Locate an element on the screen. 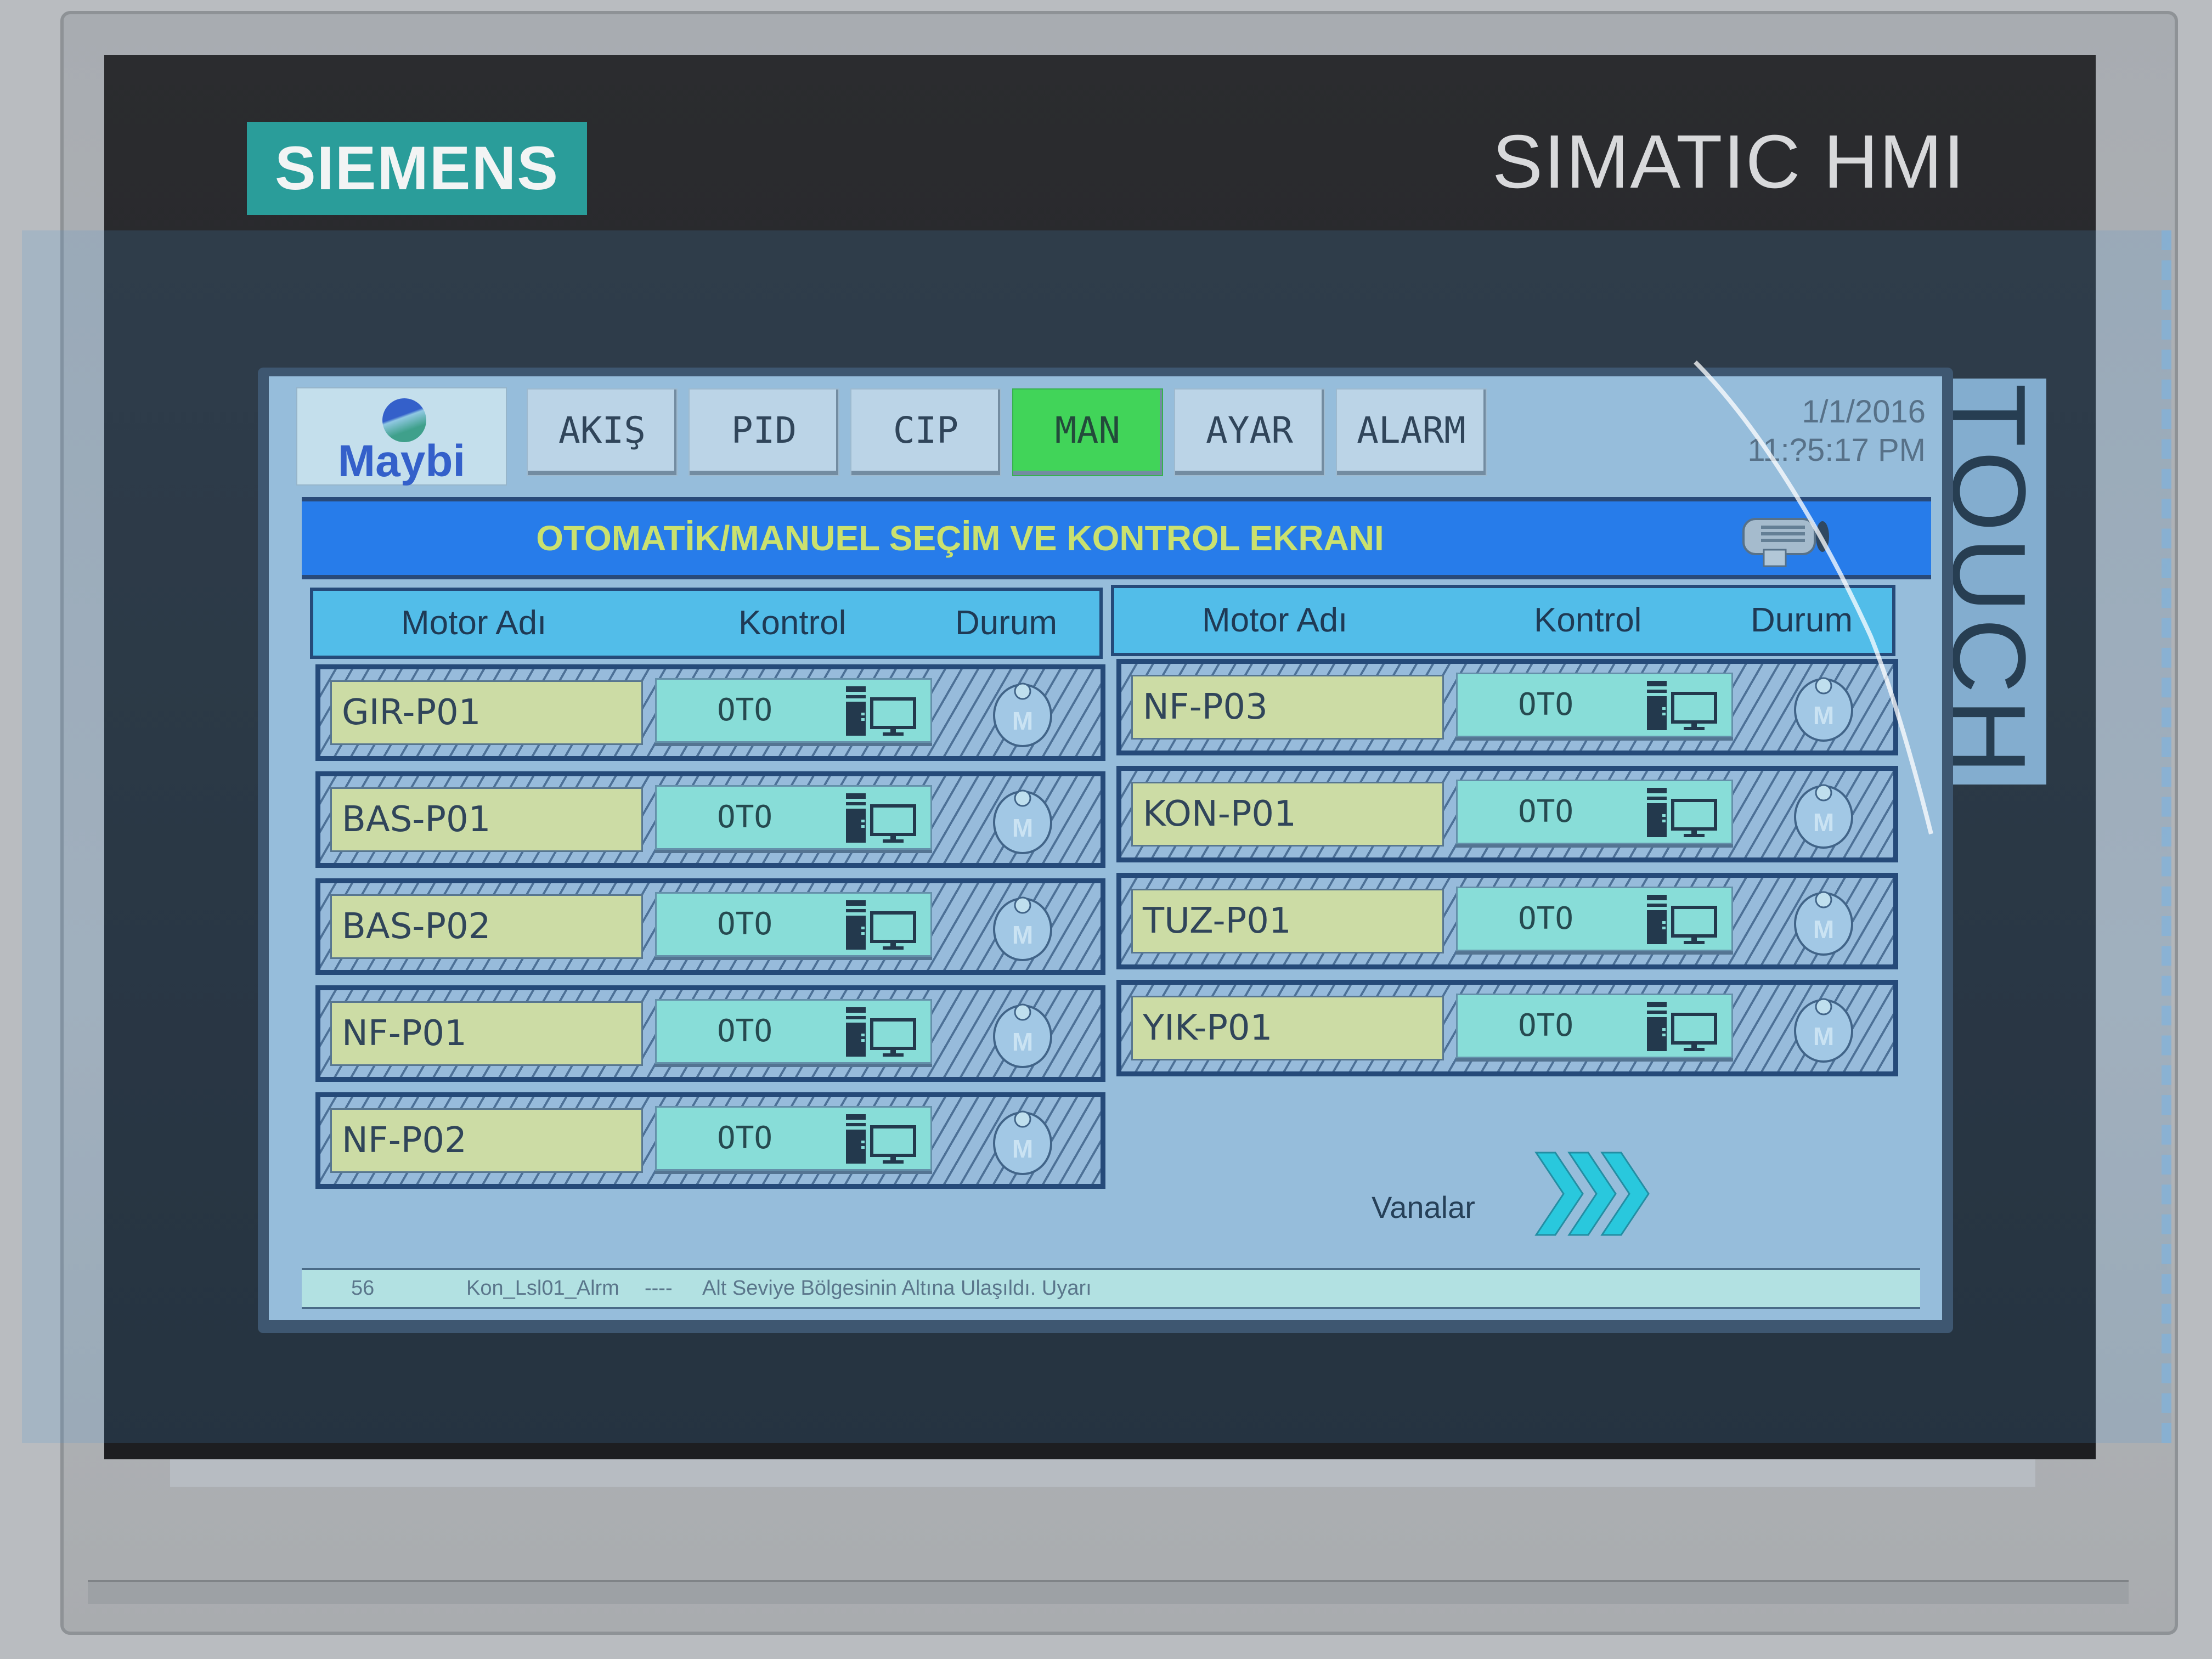 This screenshot has height=1659, width=2212. maybi-logo: Maybi is located at coordinates (401, 436).